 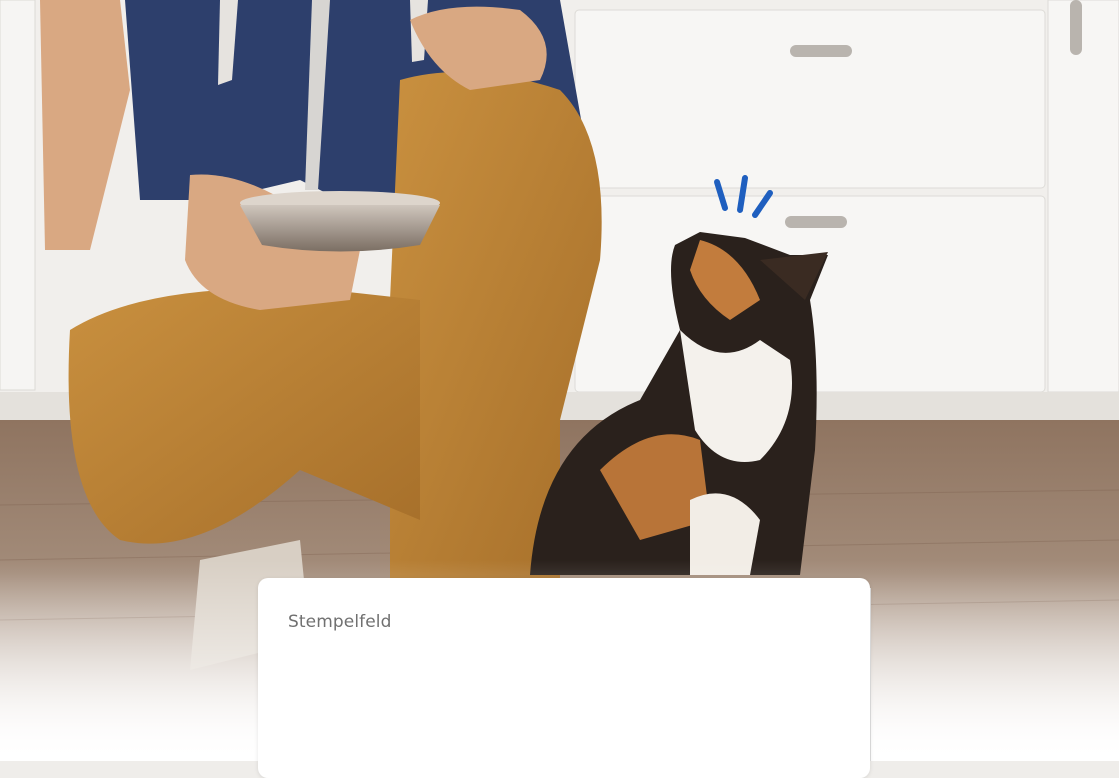 I want to click on stamp-field-card: Stempelfeld, so click(x=564, y=678).